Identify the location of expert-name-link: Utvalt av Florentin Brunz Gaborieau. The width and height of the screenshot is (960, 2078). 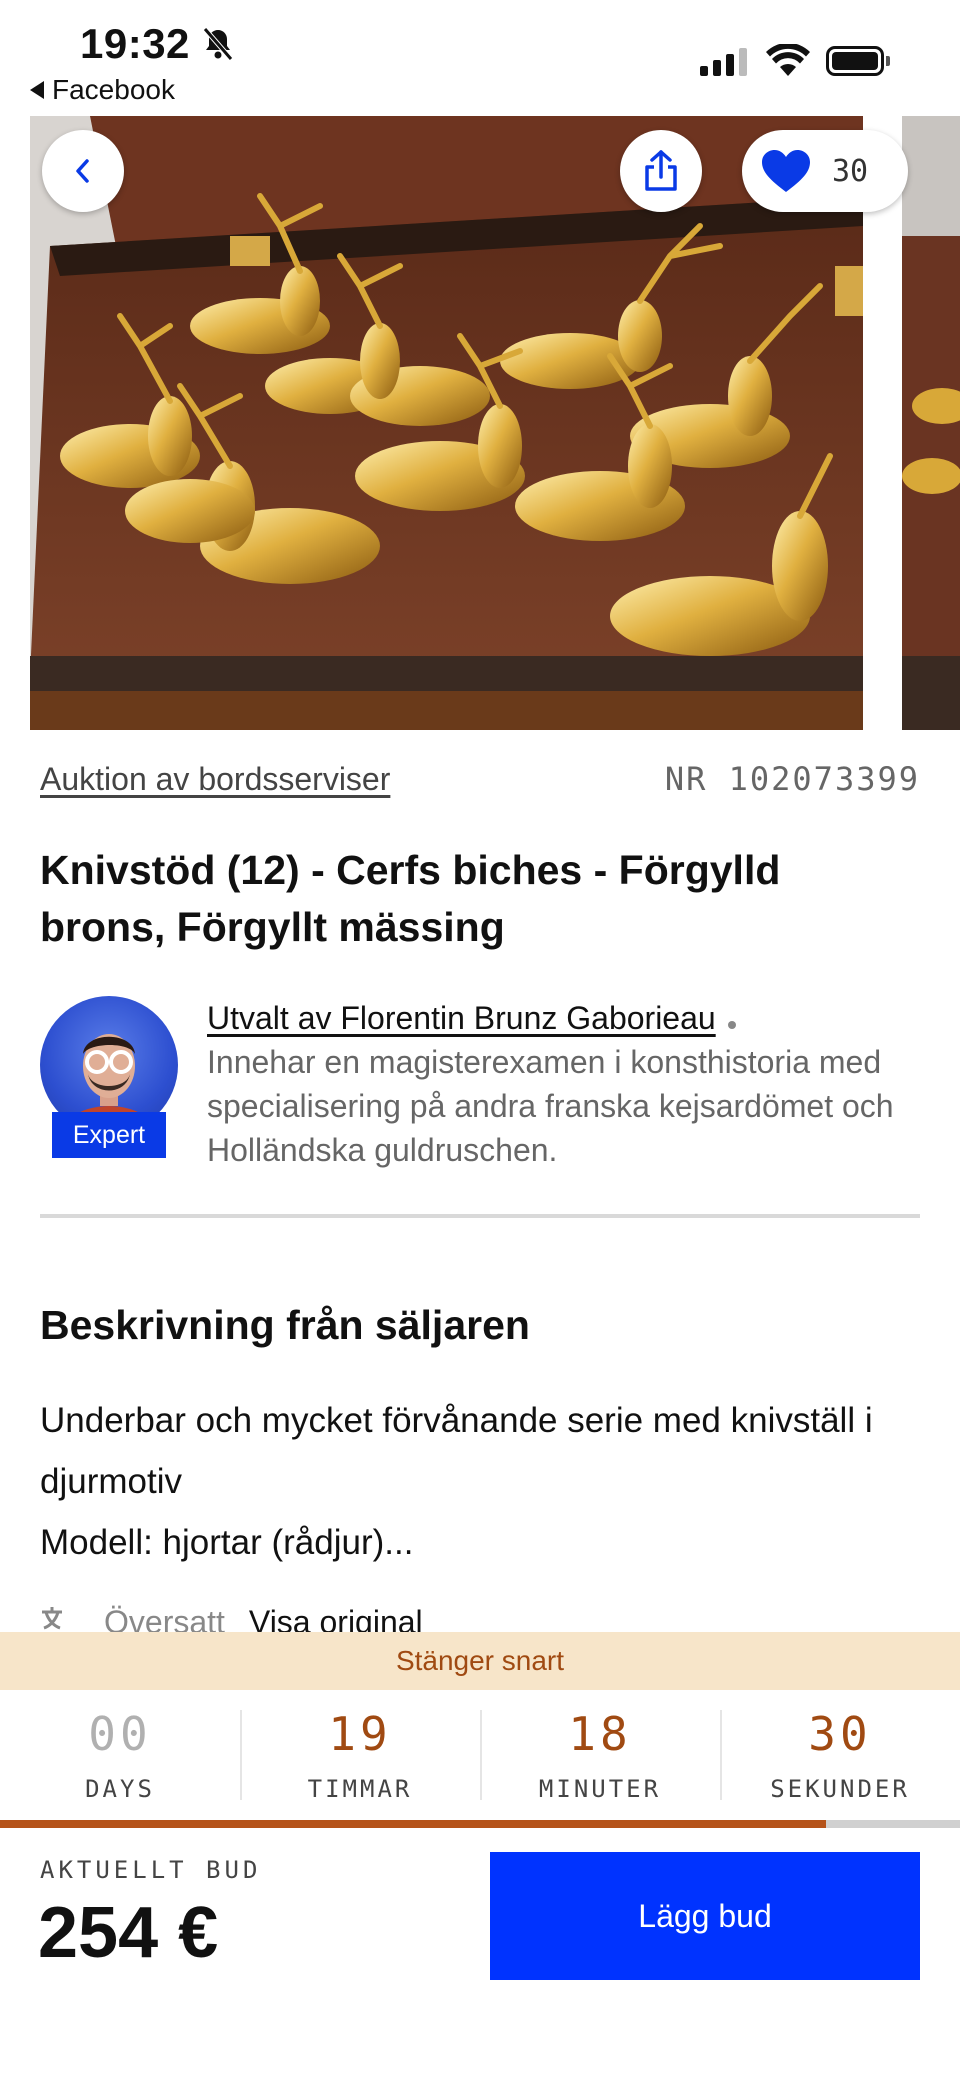
(461, 1018).